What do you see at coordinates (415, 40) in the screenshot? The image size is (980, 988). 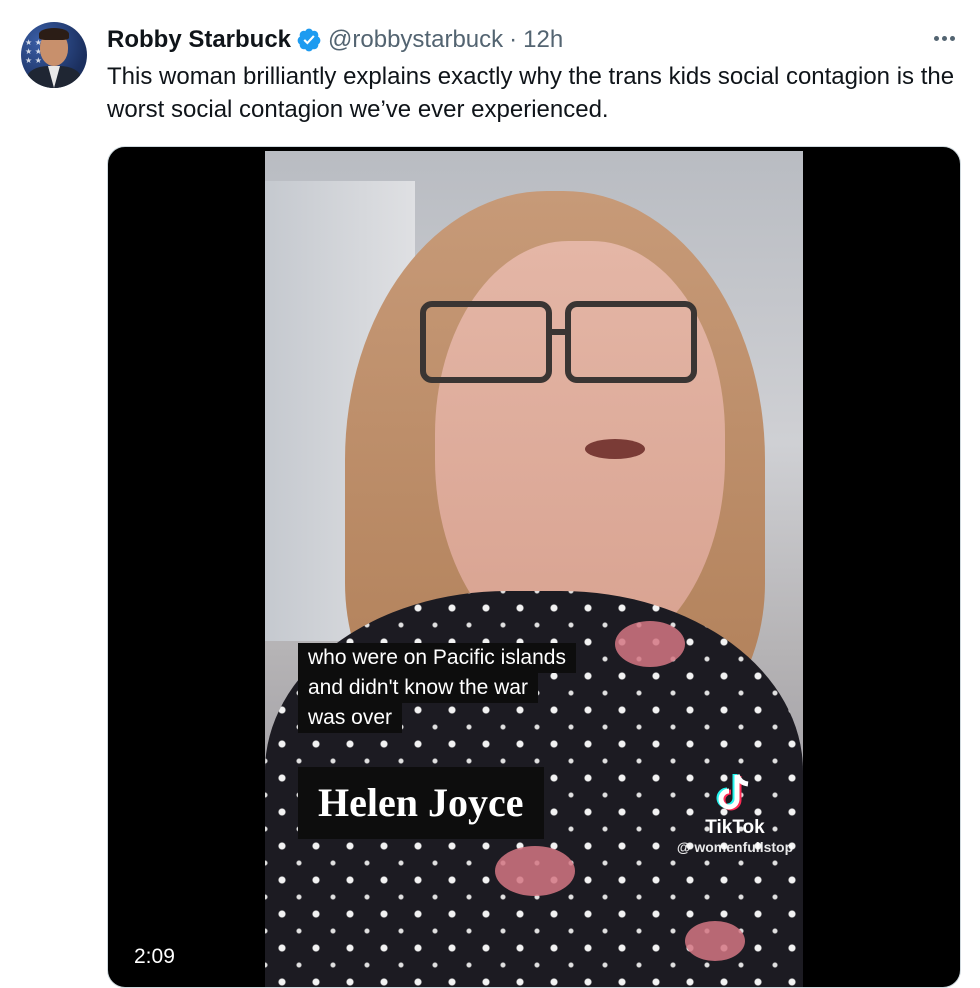 I see `author-handle: @robbystarbuck` at bounding box center [415, 40].